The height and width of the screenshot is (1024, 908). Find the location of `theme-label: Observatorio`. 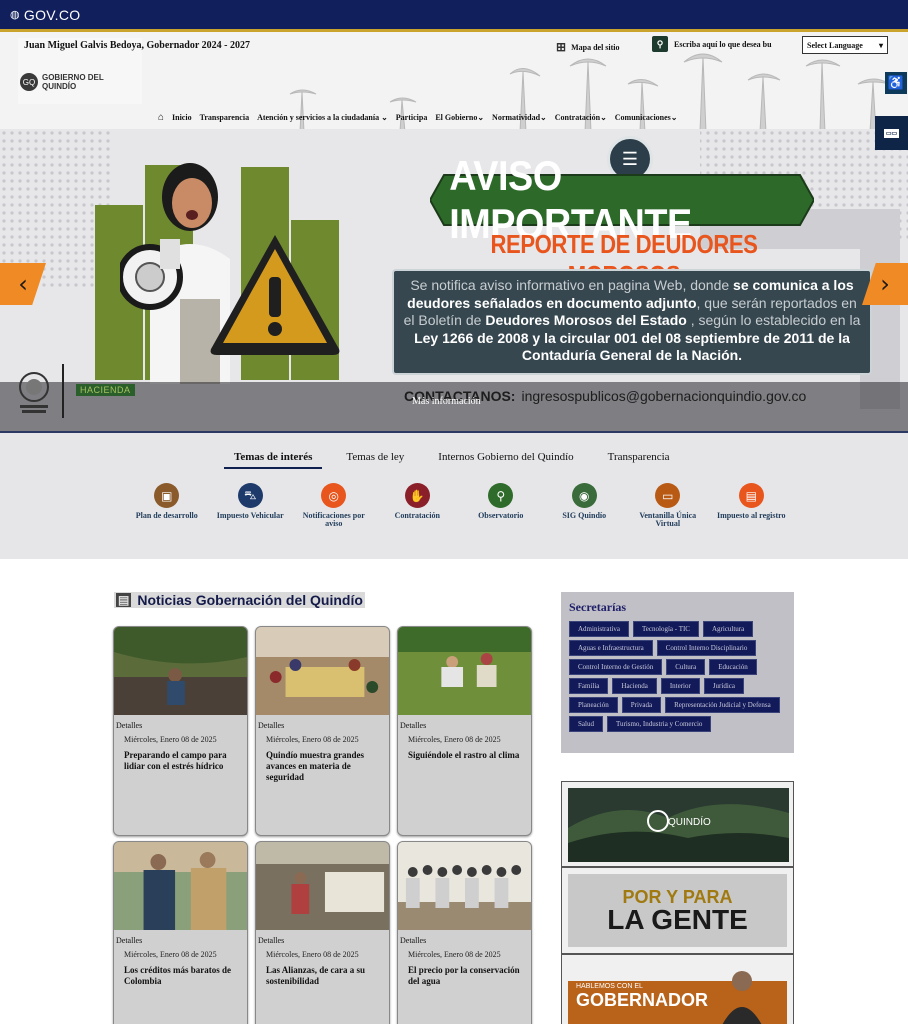

theme-label: Observatorio is located at coordinates (501, 515).